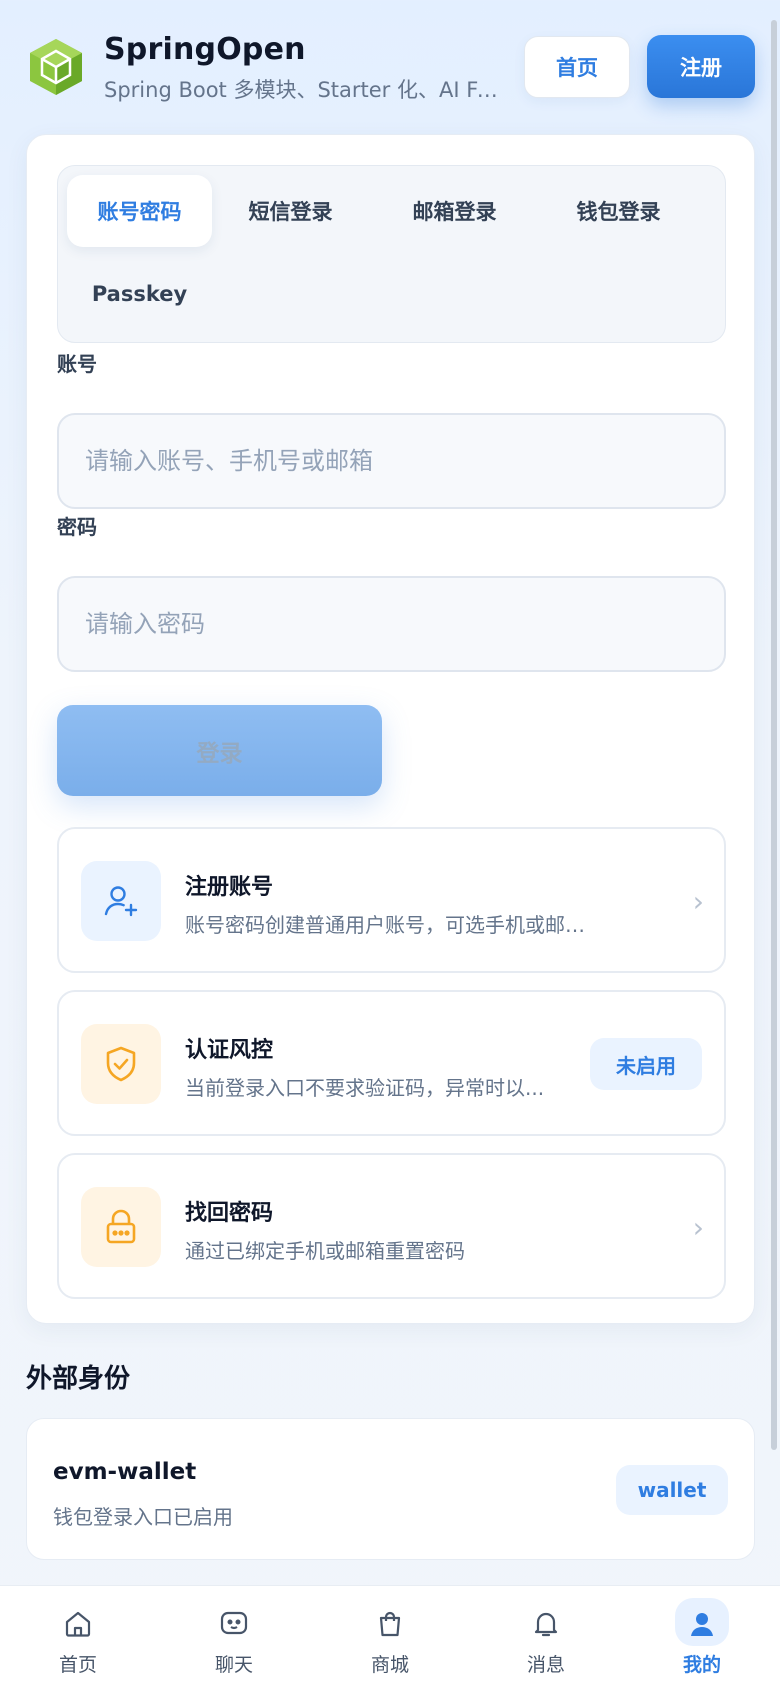 This screenshot has width=780, height=1688. I want to click on nav-item-shop: 商城, so click(390, 1637).